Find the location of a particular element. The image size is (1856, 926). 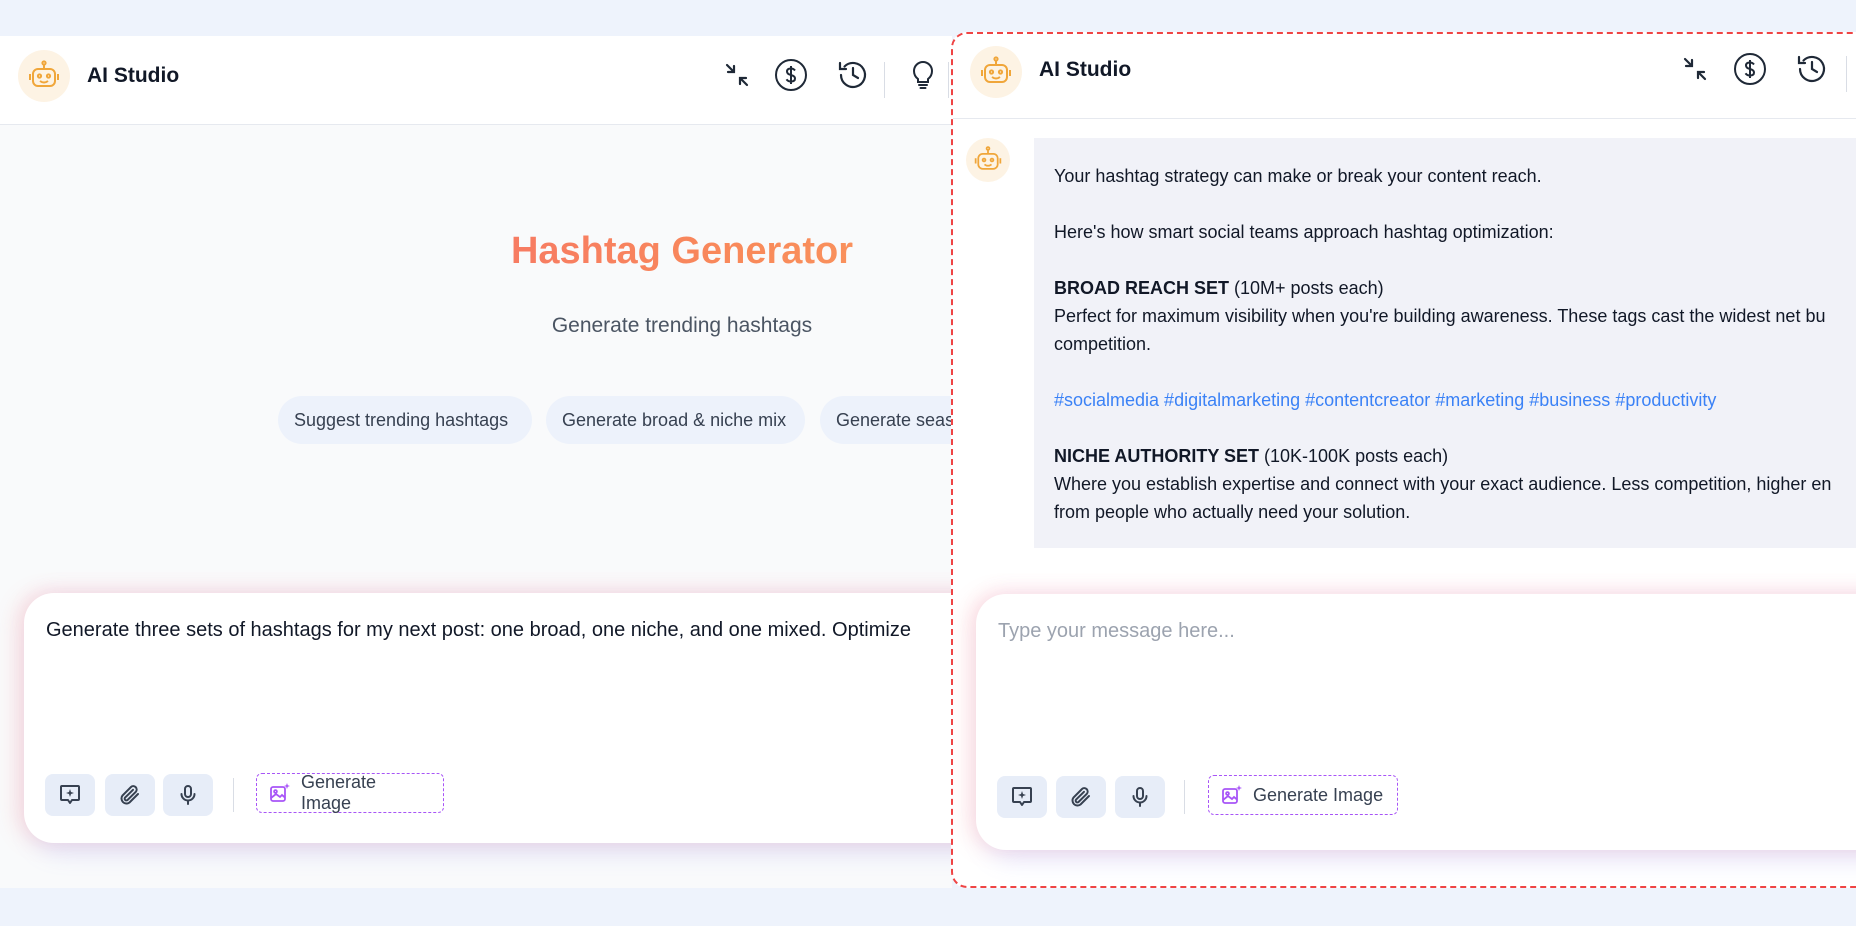

page-subtitle: Generate trending hashtags is located at coordinates (682, 325).